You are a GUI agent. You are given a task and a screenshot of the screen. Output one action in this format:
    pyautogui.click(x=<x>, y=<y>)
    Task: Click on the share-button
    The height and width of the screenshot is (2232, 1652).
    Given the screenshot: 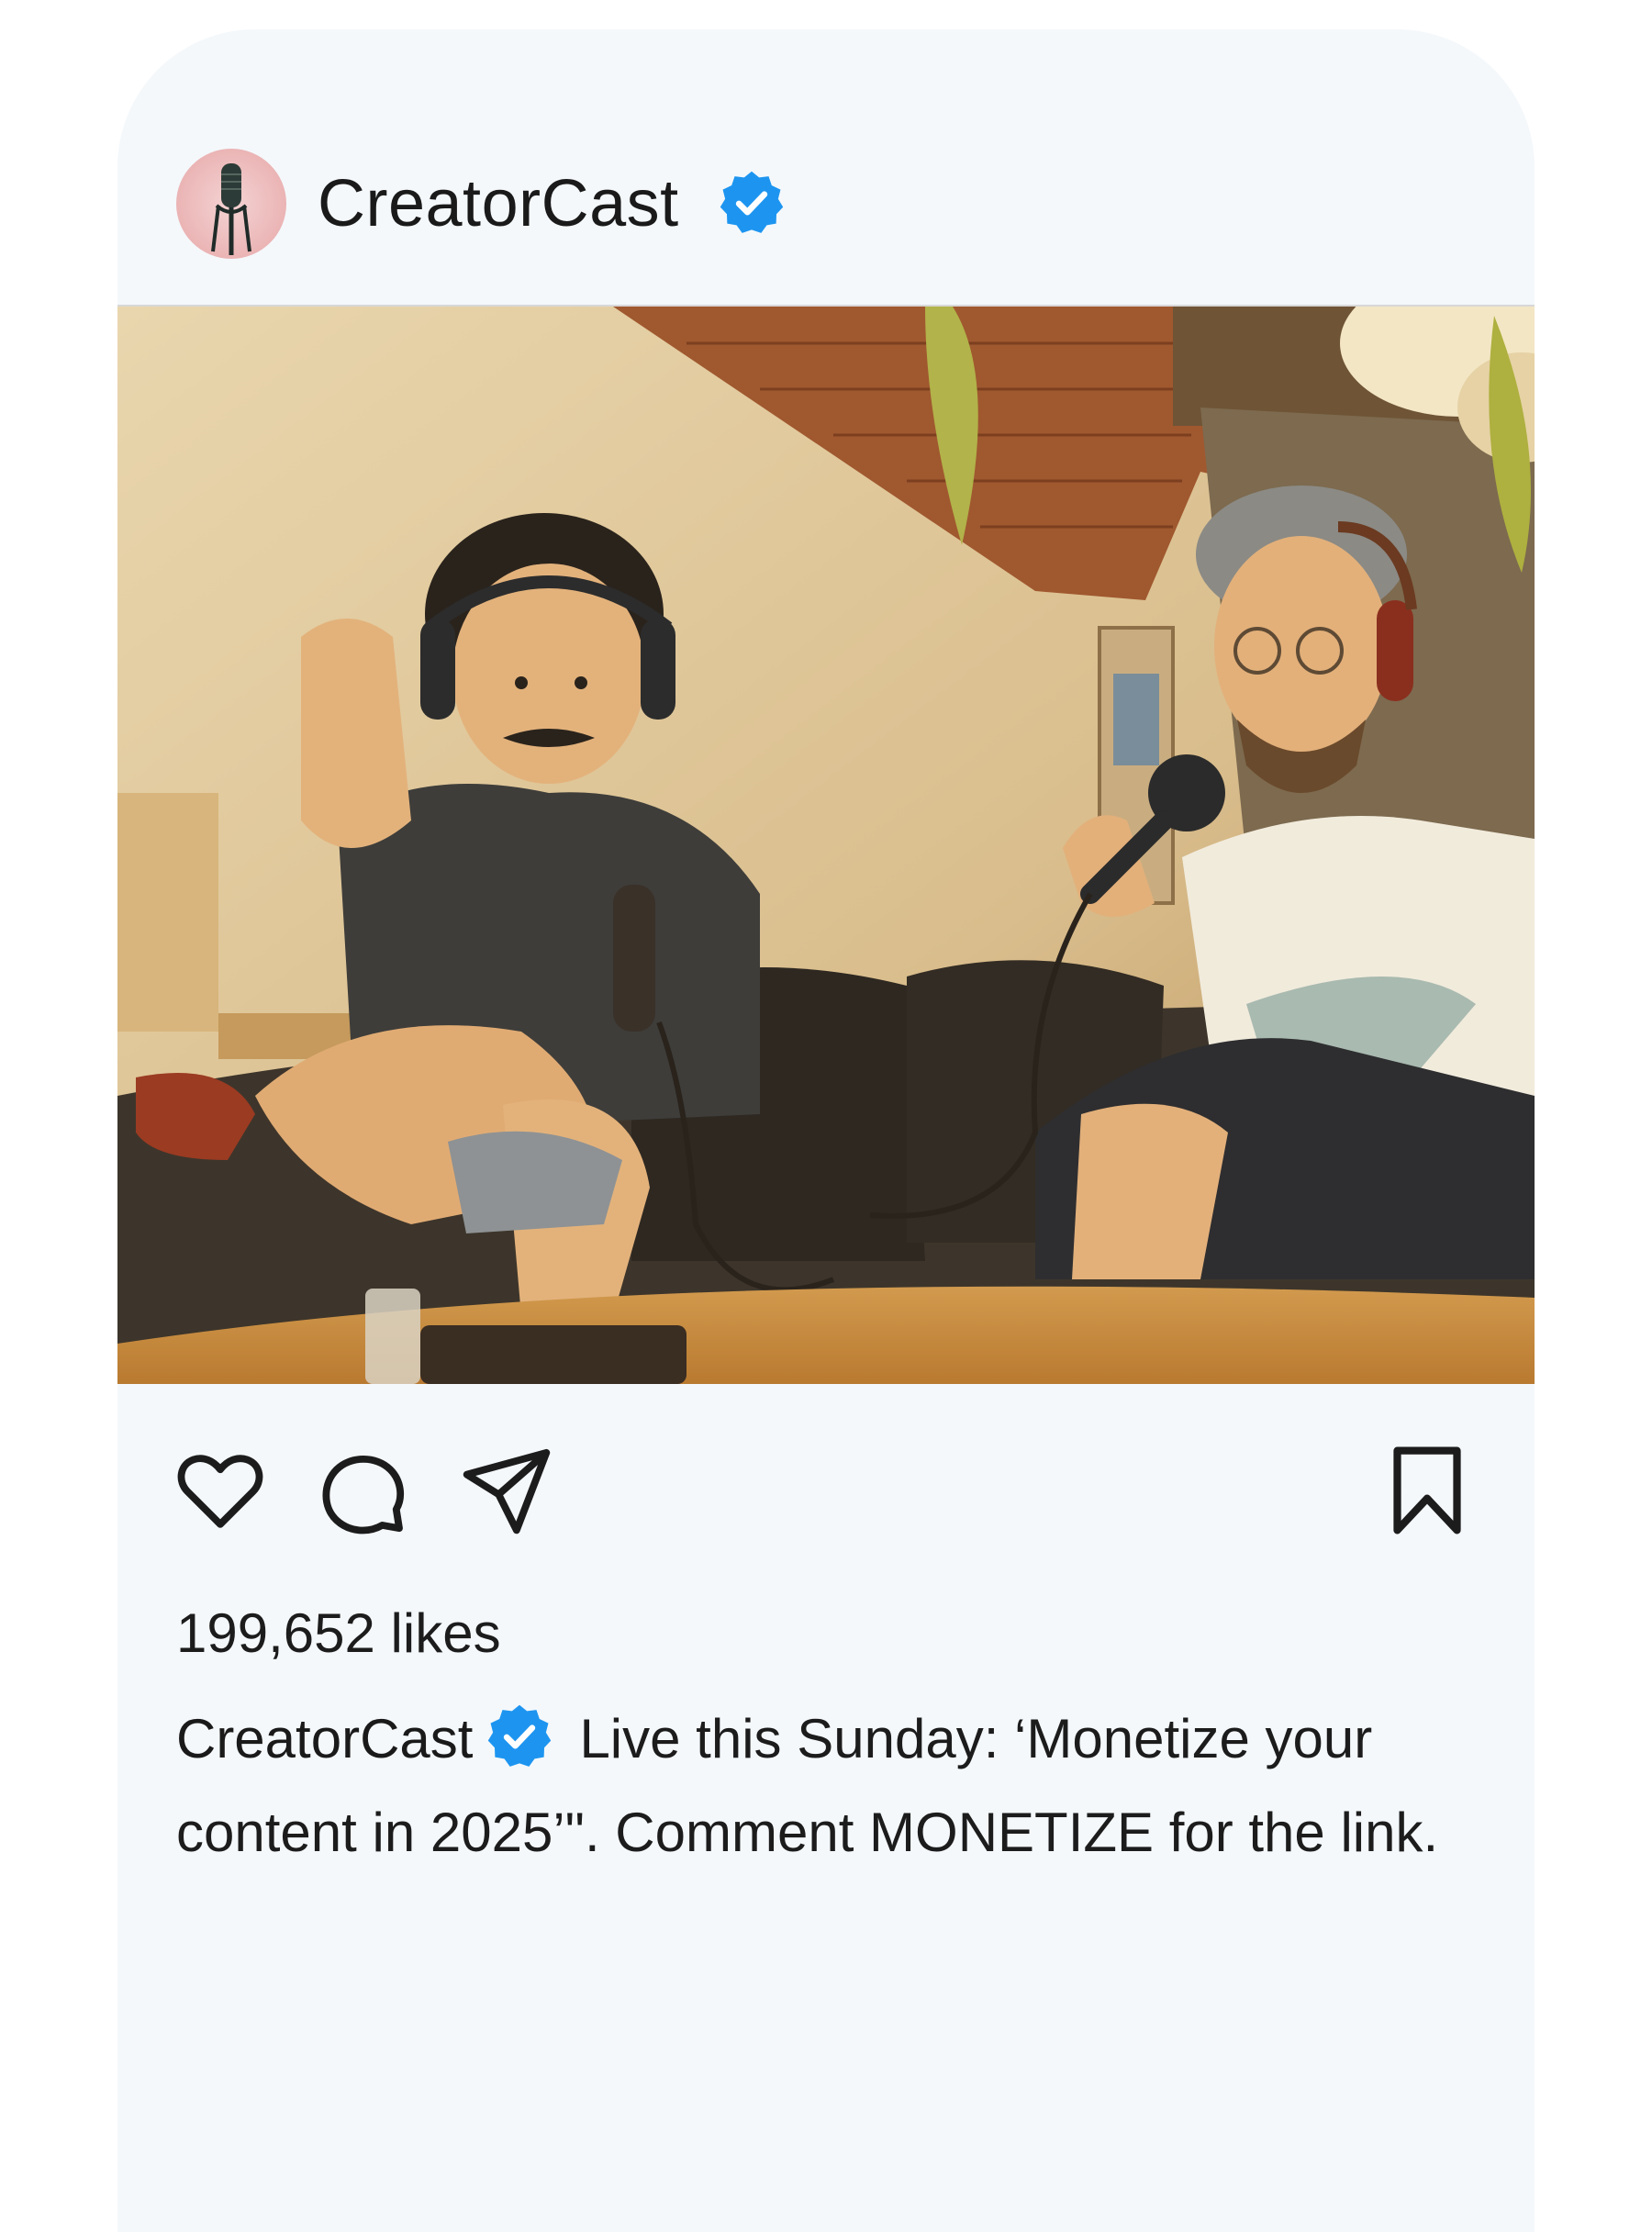 What is the action you would take?
    pyautogui.click(x=507, y=1490)
    